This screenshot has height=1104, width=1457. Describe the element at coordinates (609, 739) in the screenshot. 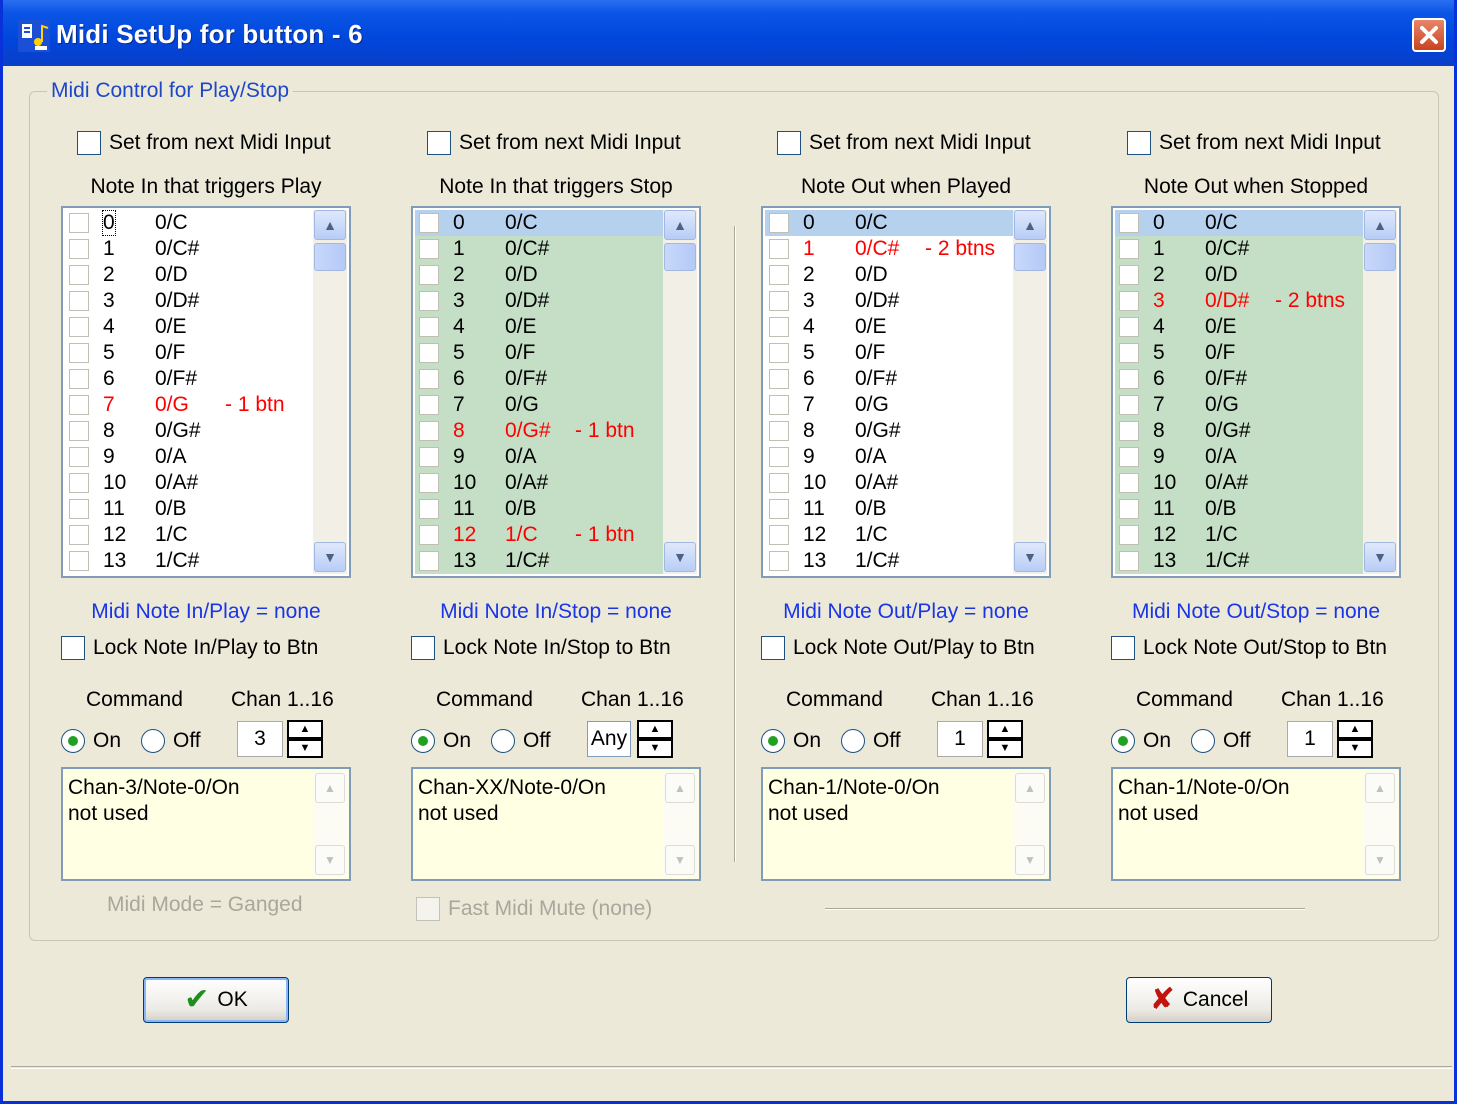

I see `stop-in-chan-input: Any` at that location.